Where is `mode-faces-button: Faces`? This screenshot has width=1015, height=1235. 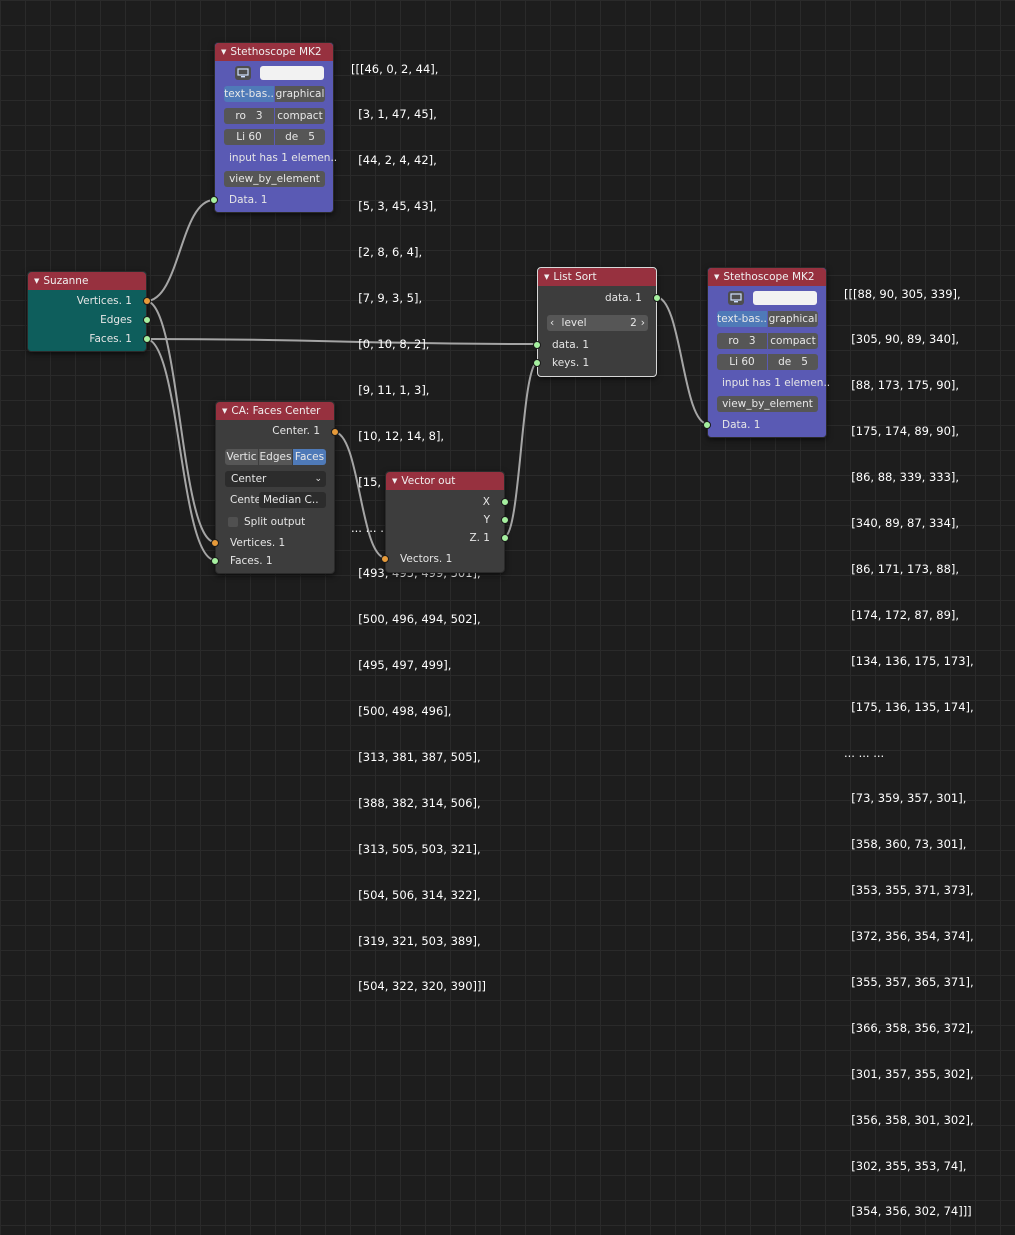
mode-faces-button: Faces is located at coordinates (309, 457).